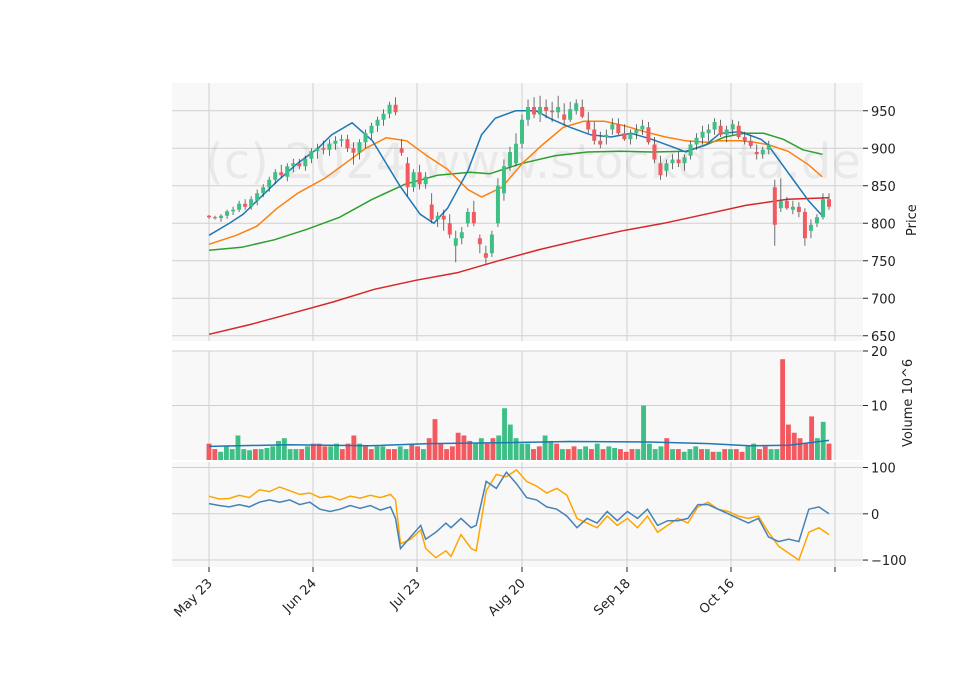  Describe the element at coordinates (717, 596) in the screenshot. I see `x-tick-label: Oct 16` at that location.